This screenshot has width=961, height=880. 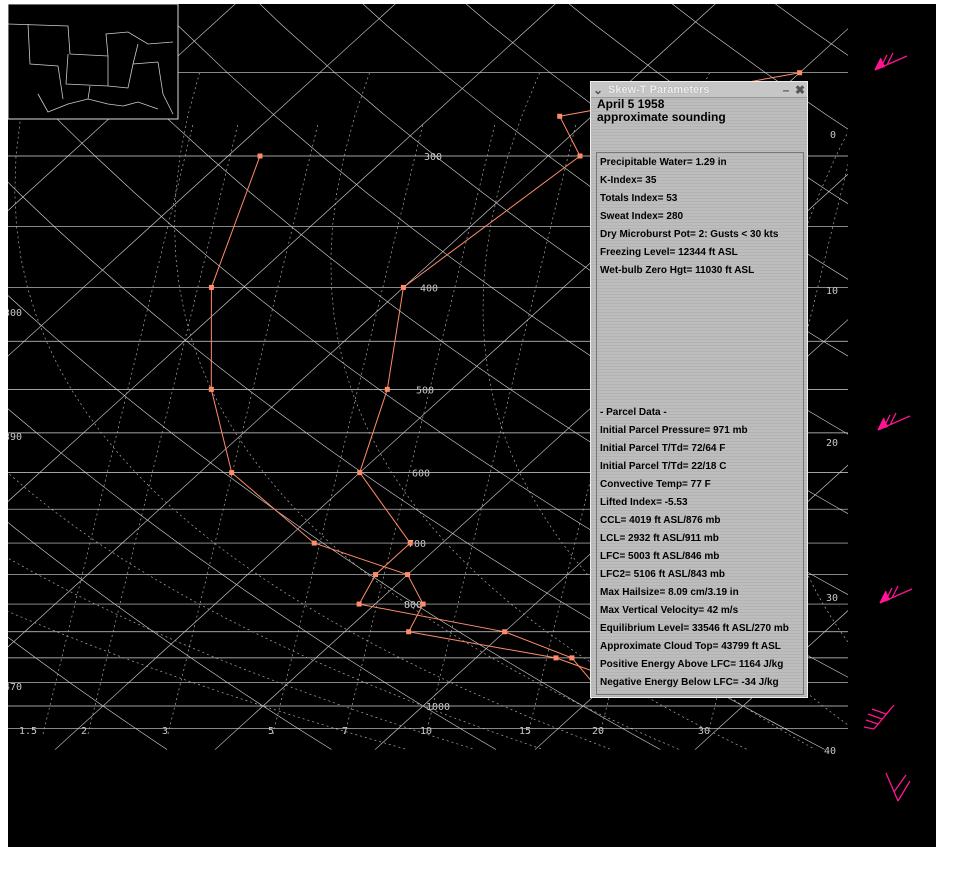 I want to click on parcel-row: Initial Parcel T/Td= 22/18 C, so click(x=663, y=466).